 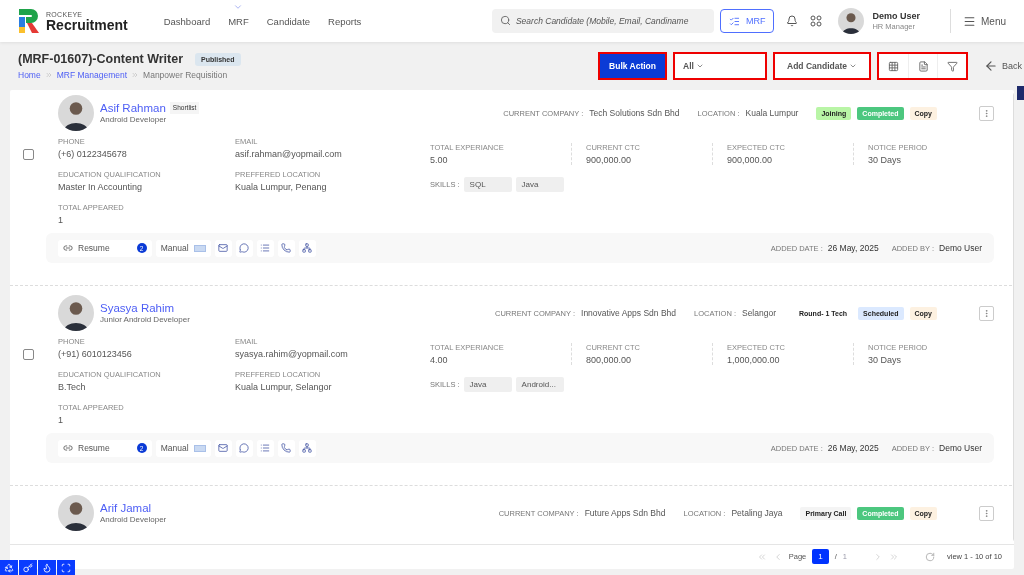 What do you see at coordinates (95, 354) in the screenshot?
I see `field-value: (+91) 6010123456` at bounding box center [95, 354].